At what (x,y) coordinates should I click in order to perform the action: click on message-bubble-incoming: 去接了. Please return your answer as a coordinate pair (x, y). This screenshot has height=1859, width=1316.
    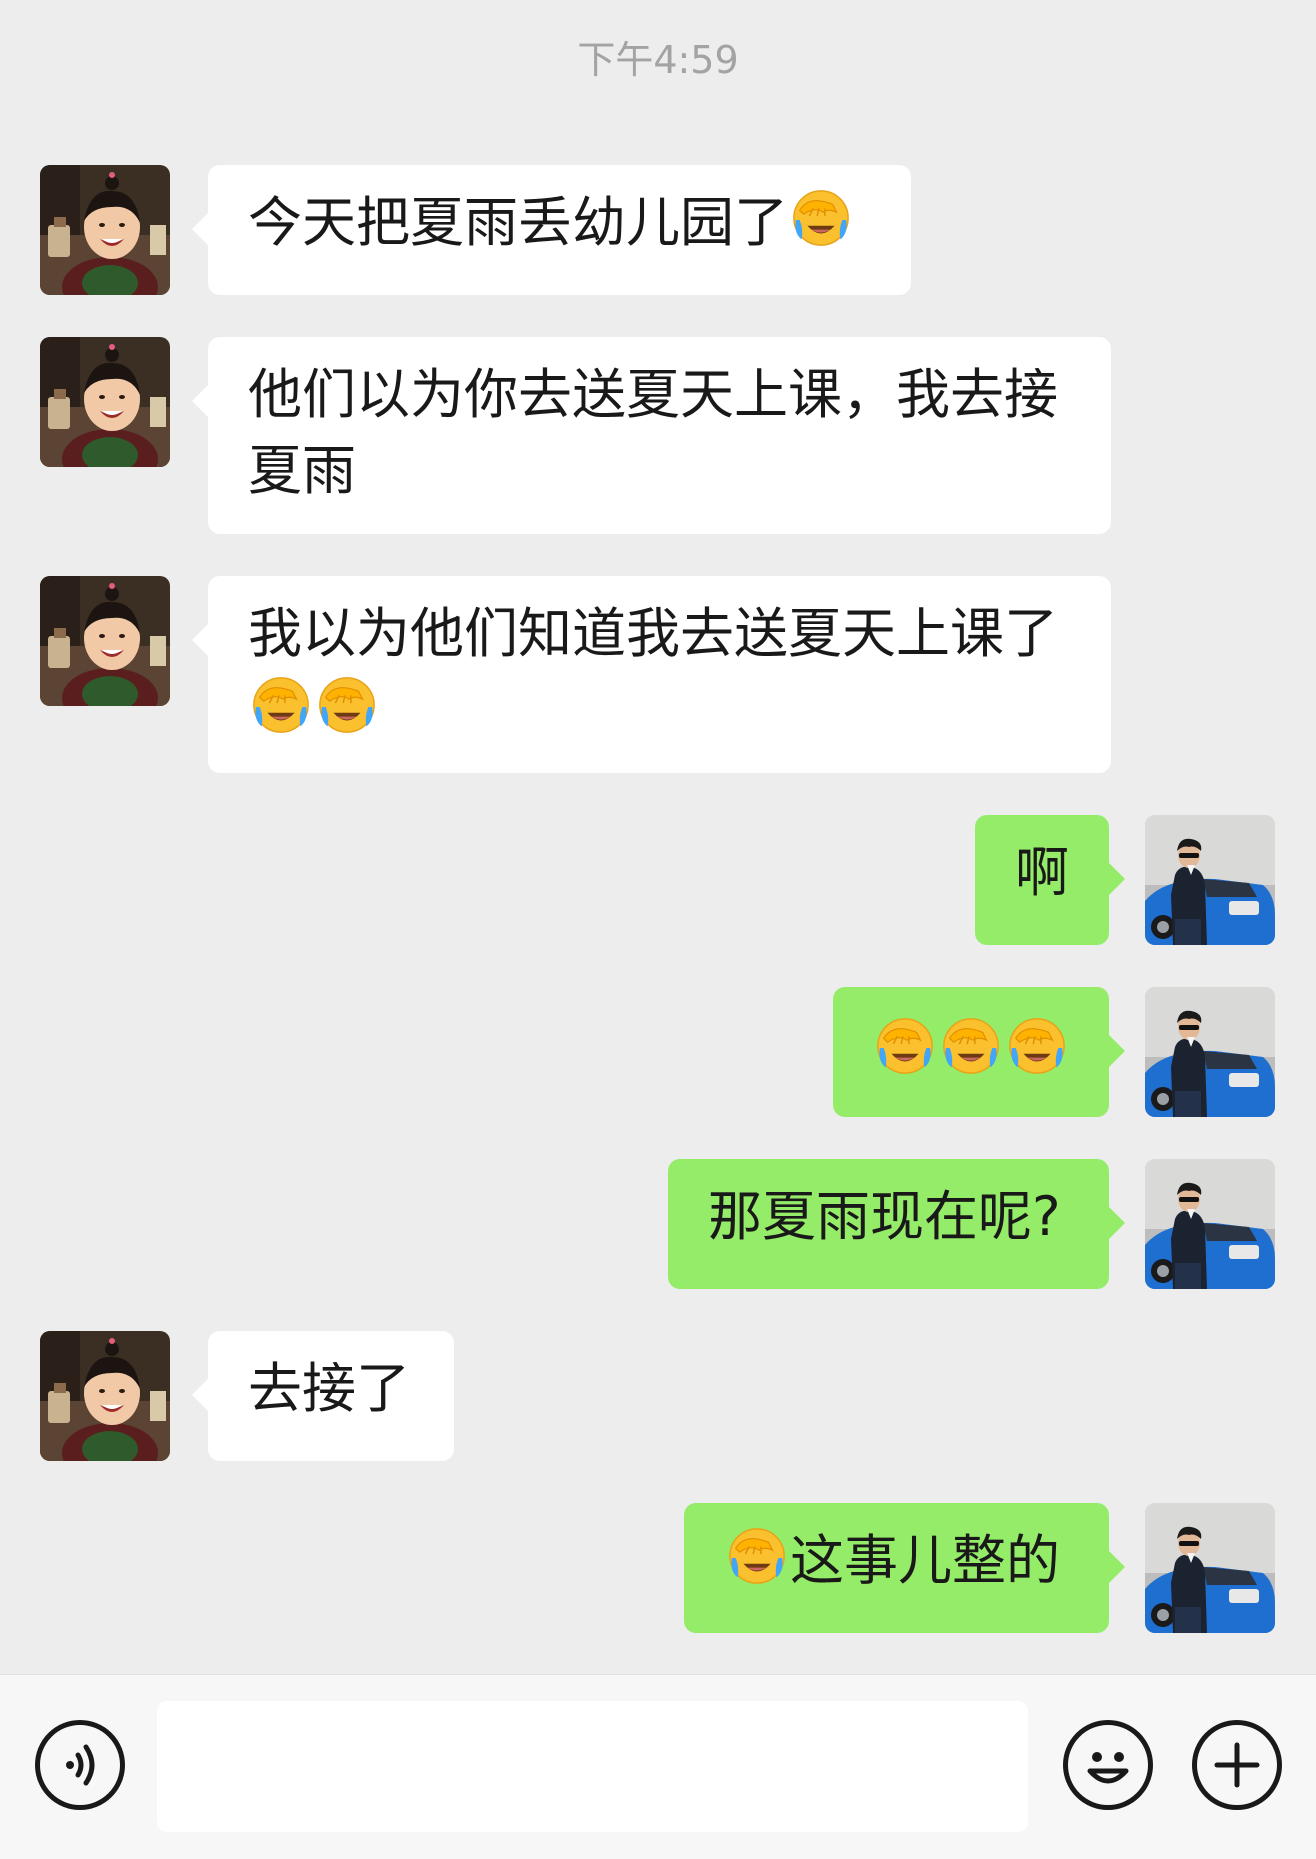
    Looking at the image, I should click on (323, 1396).